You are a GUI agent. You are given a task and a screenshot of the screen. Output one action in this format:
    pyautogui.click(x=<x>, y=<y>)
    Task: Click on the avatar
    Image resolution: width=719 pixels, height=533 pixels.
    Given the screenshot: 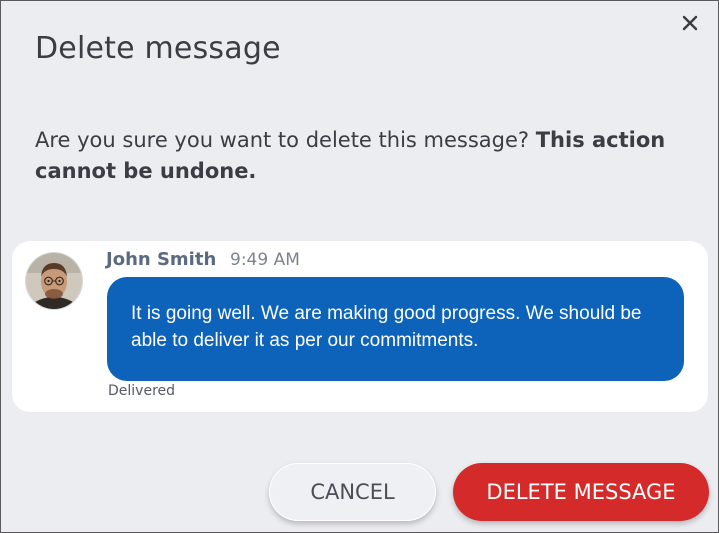 What is the action you would take?
    pyautogui.click(x=54, y=281)
    